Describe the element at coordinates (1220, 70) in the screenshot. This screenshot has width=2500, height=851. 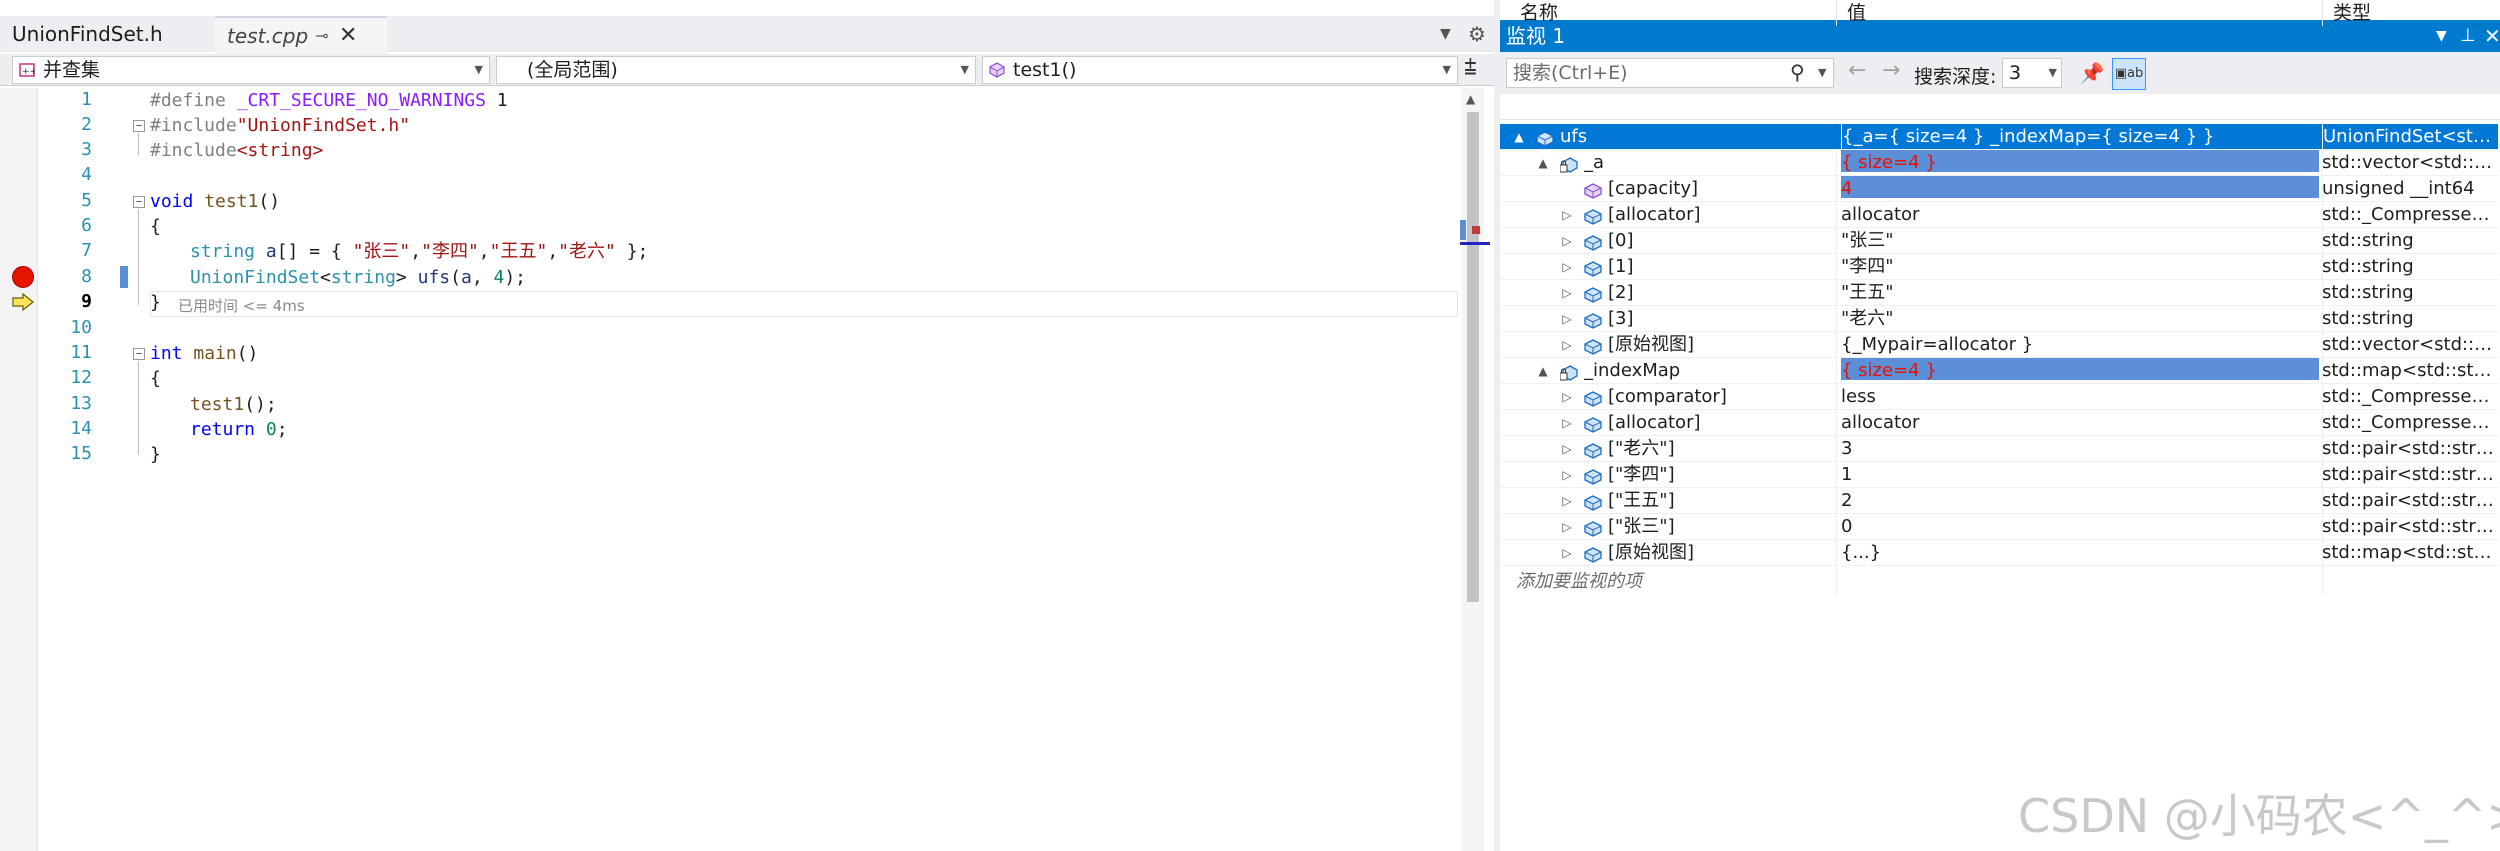
I see `function-dropdown: test1() ▼` at that location.